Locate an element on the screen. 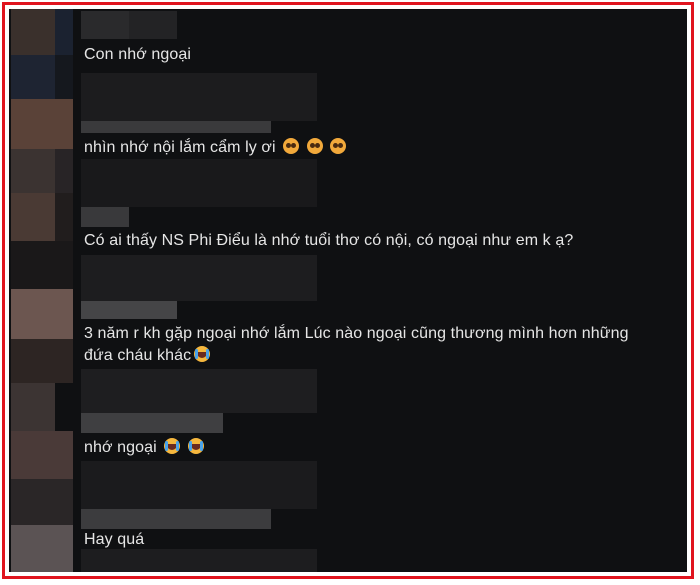 The height and width of the screenshot is (585, 700). avatar-column is located at coordinates (42, 290).